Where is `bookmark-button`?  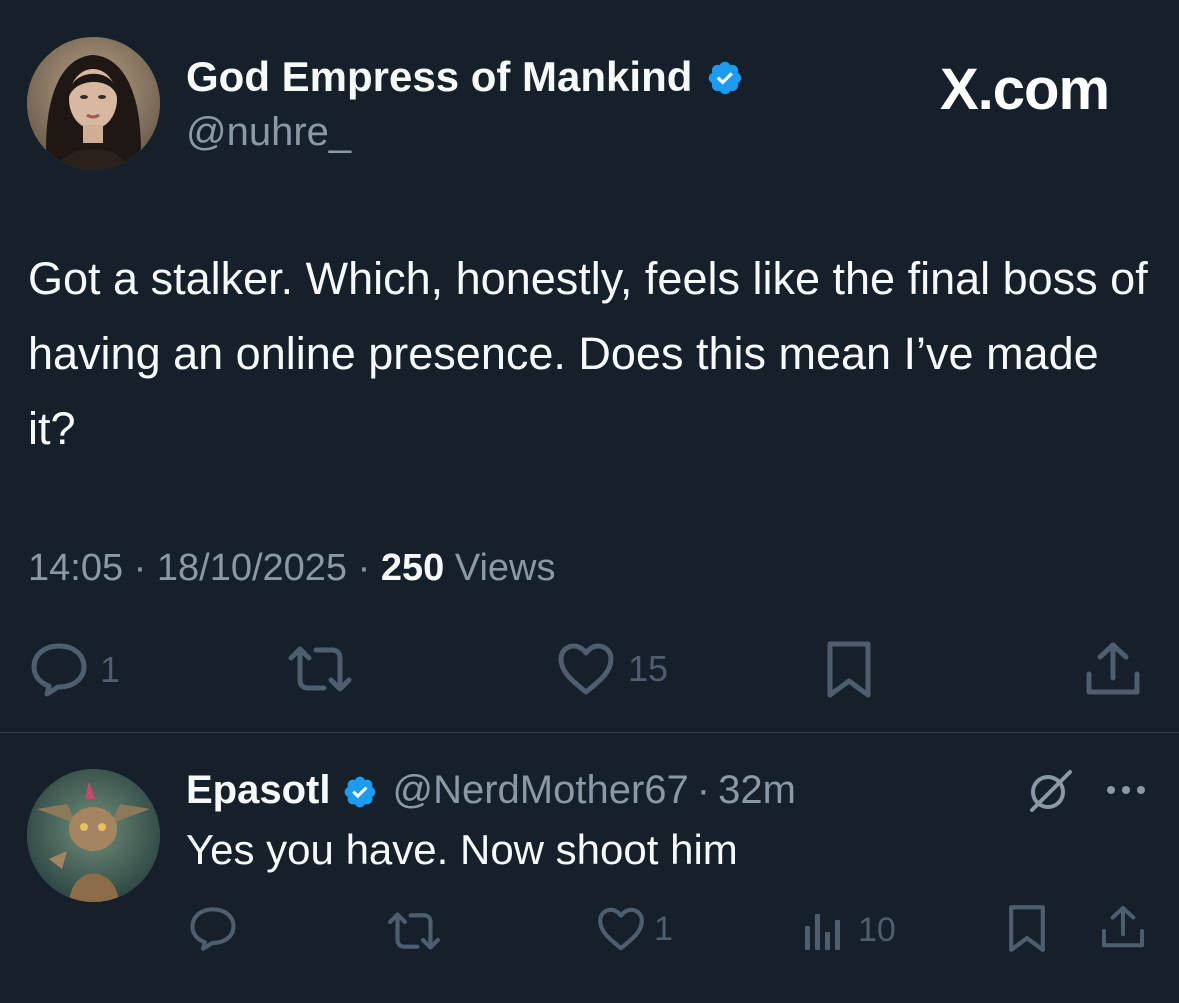 bookmark-button is located at coordinates (849, 670).